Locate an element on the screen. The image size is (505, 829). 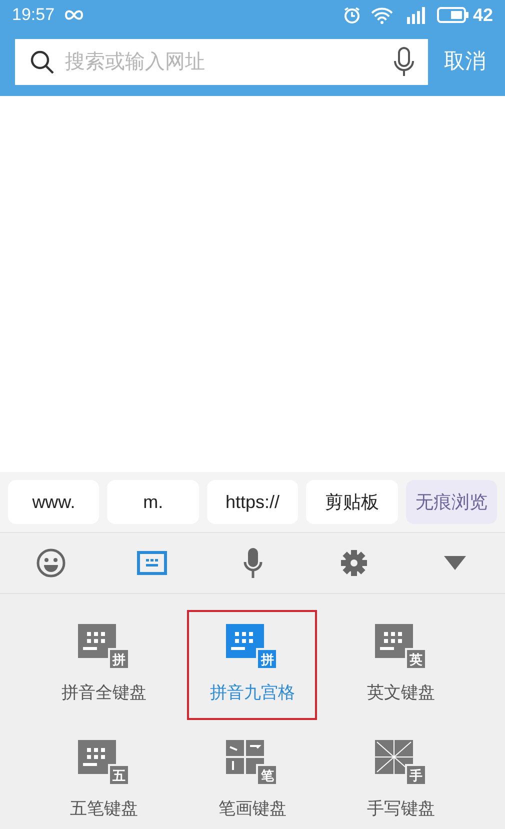
battery-icon is located at coordinates (452, 15).